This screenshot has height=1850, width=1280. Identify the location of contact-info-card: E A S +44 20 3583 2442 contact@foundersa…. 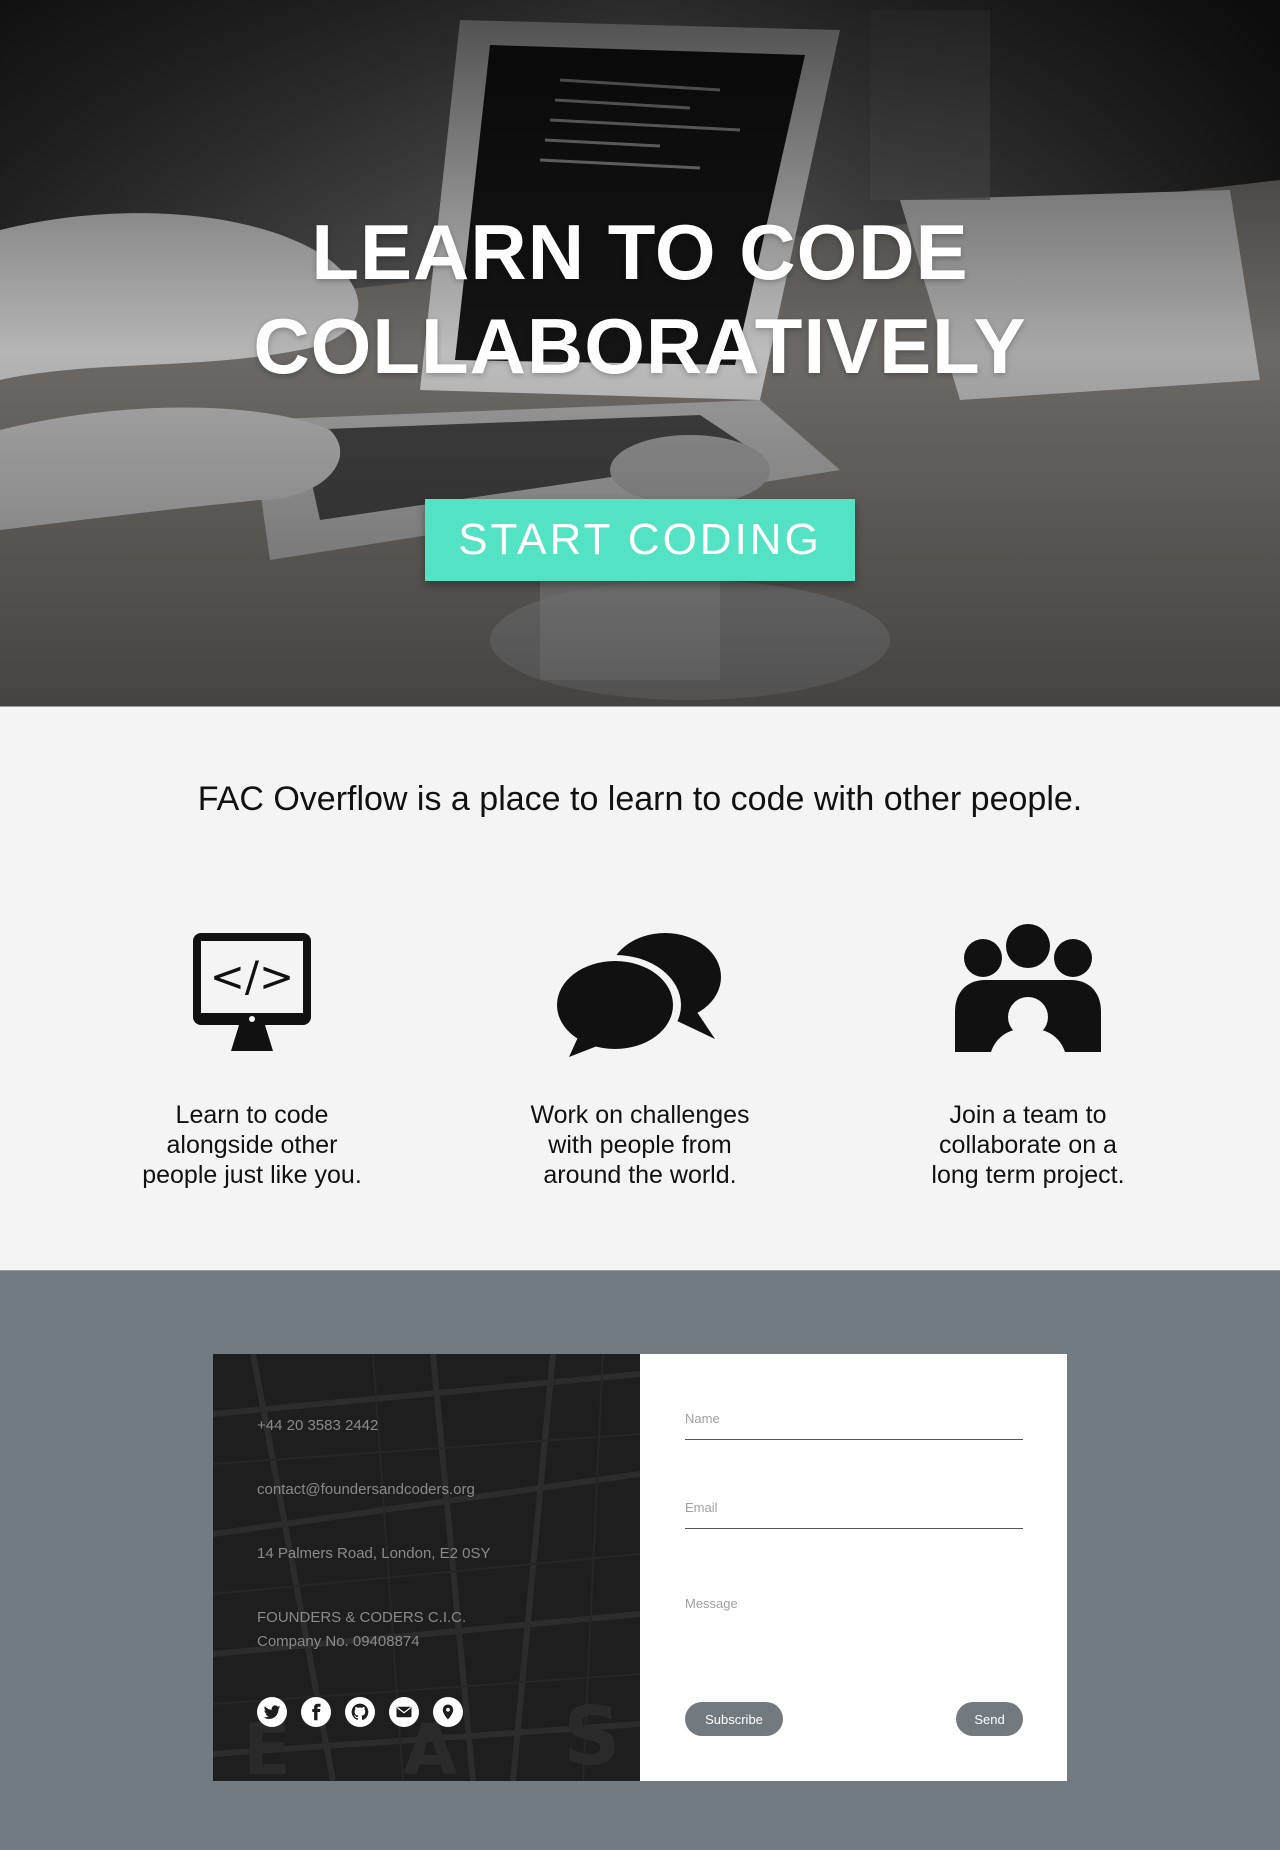
(426, 1567).